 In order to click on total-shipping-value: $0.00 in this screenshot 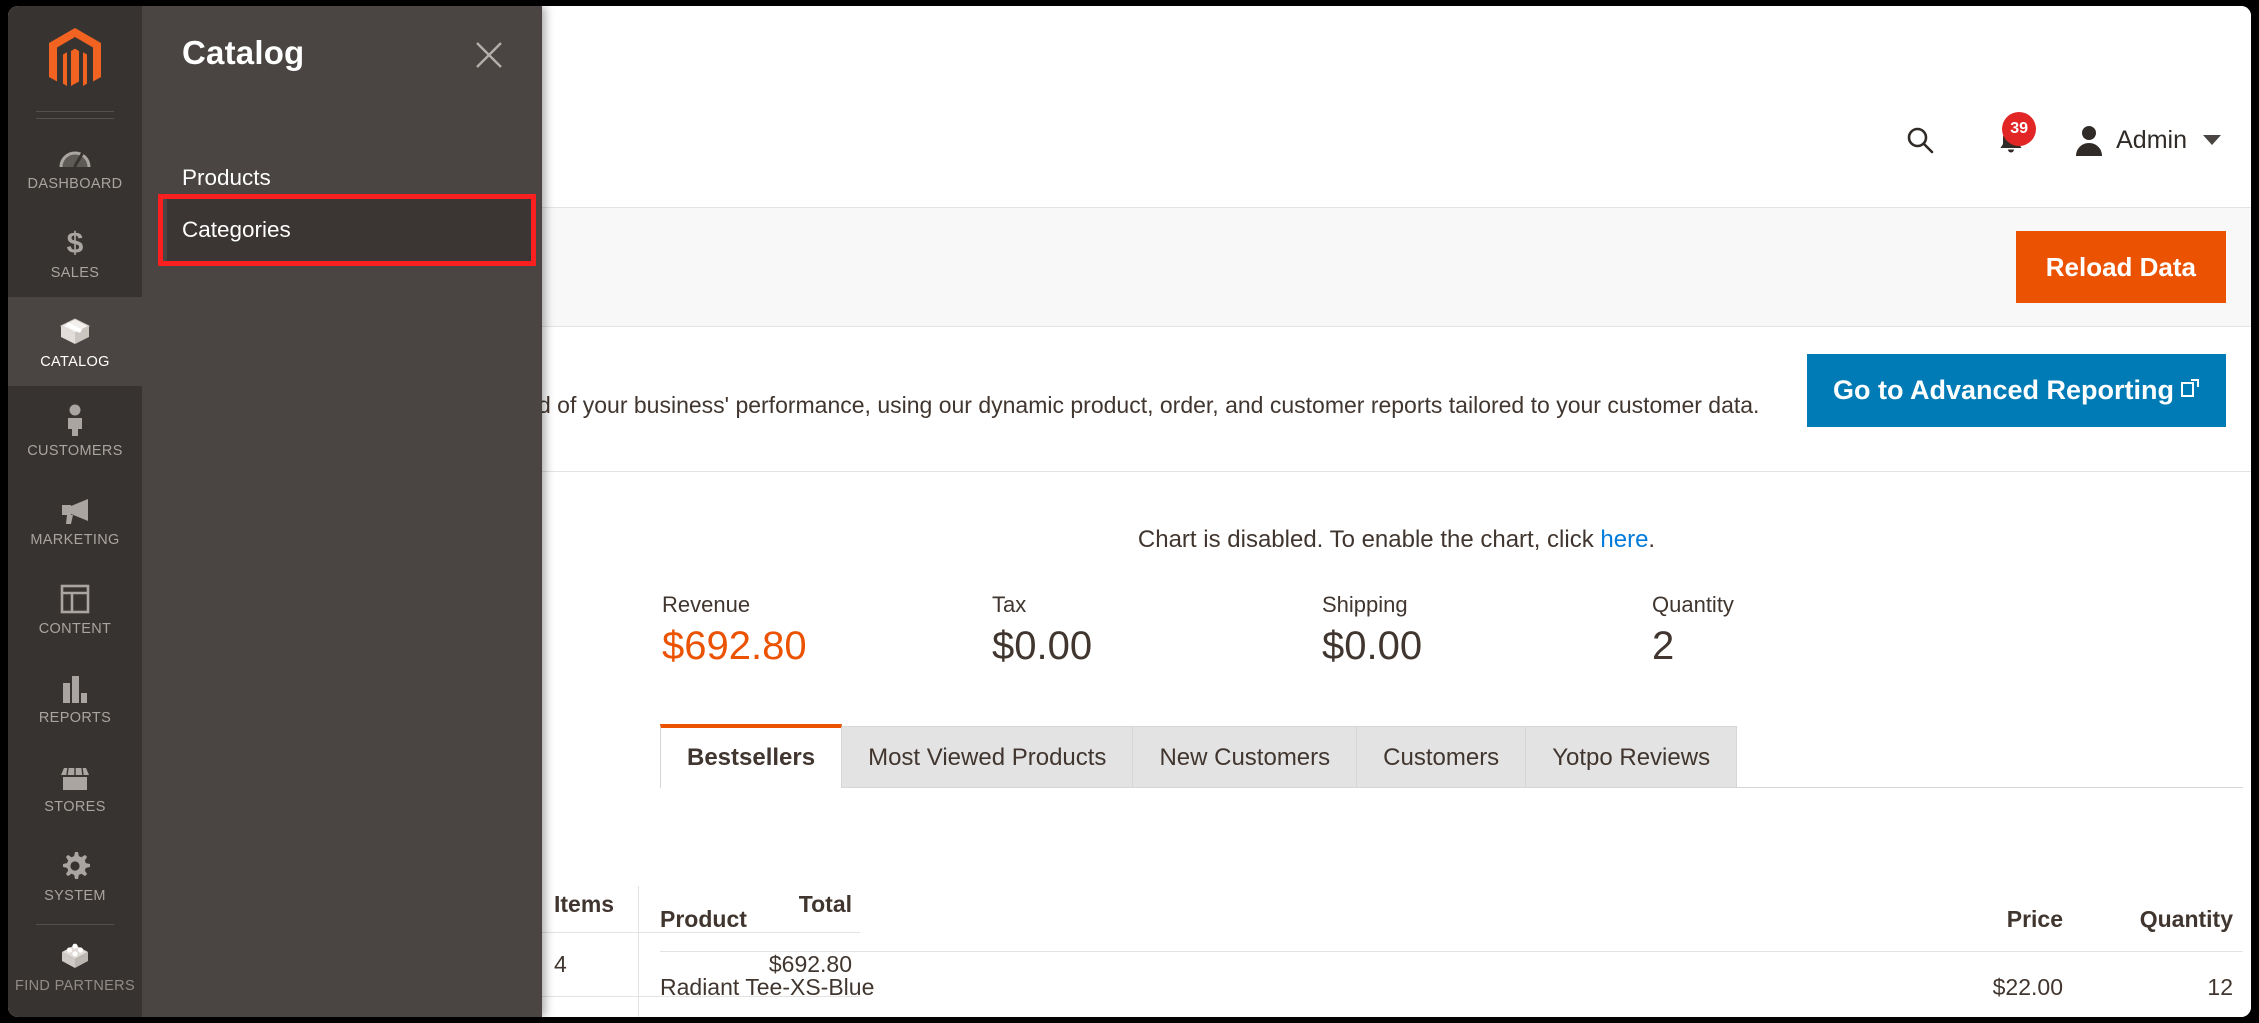, I will do `click(1372, 646)`.